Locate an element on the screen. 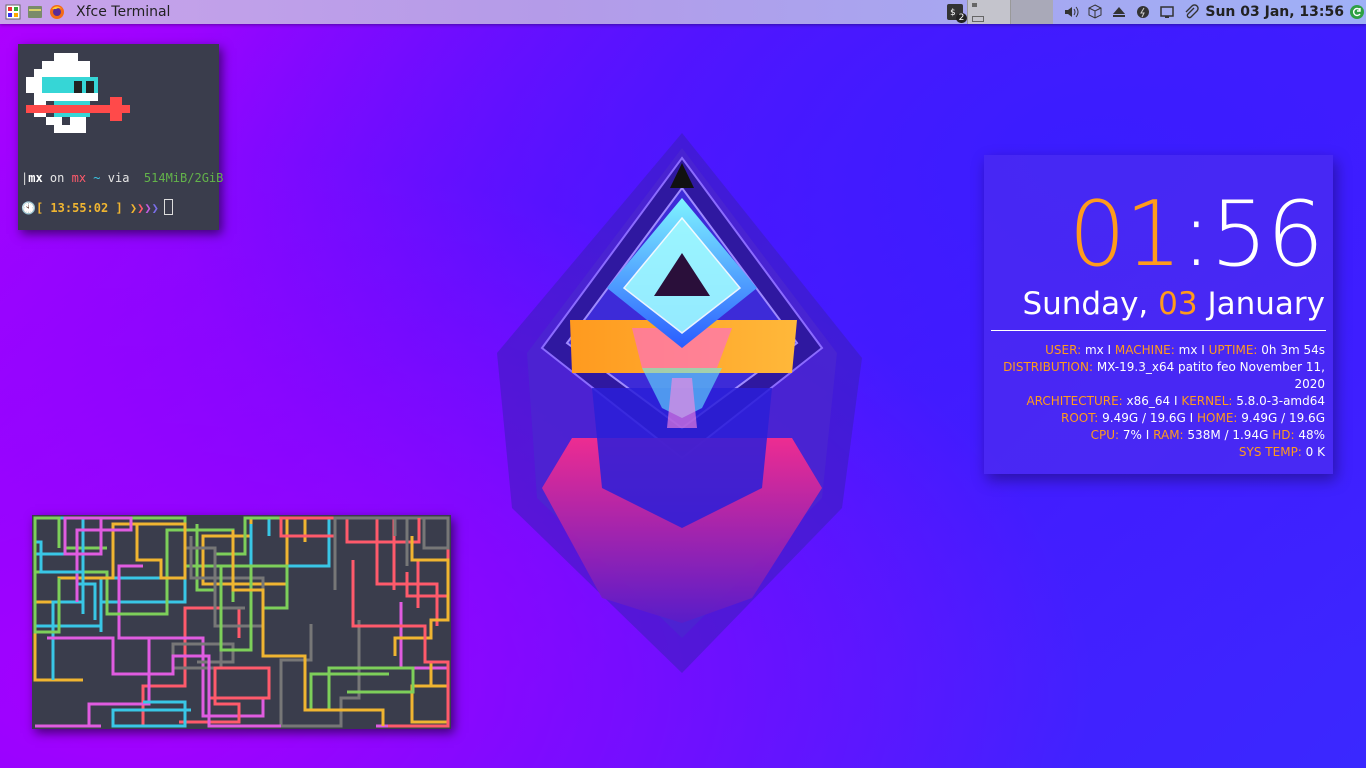  package-icon is located at coordinates (1095, 12).